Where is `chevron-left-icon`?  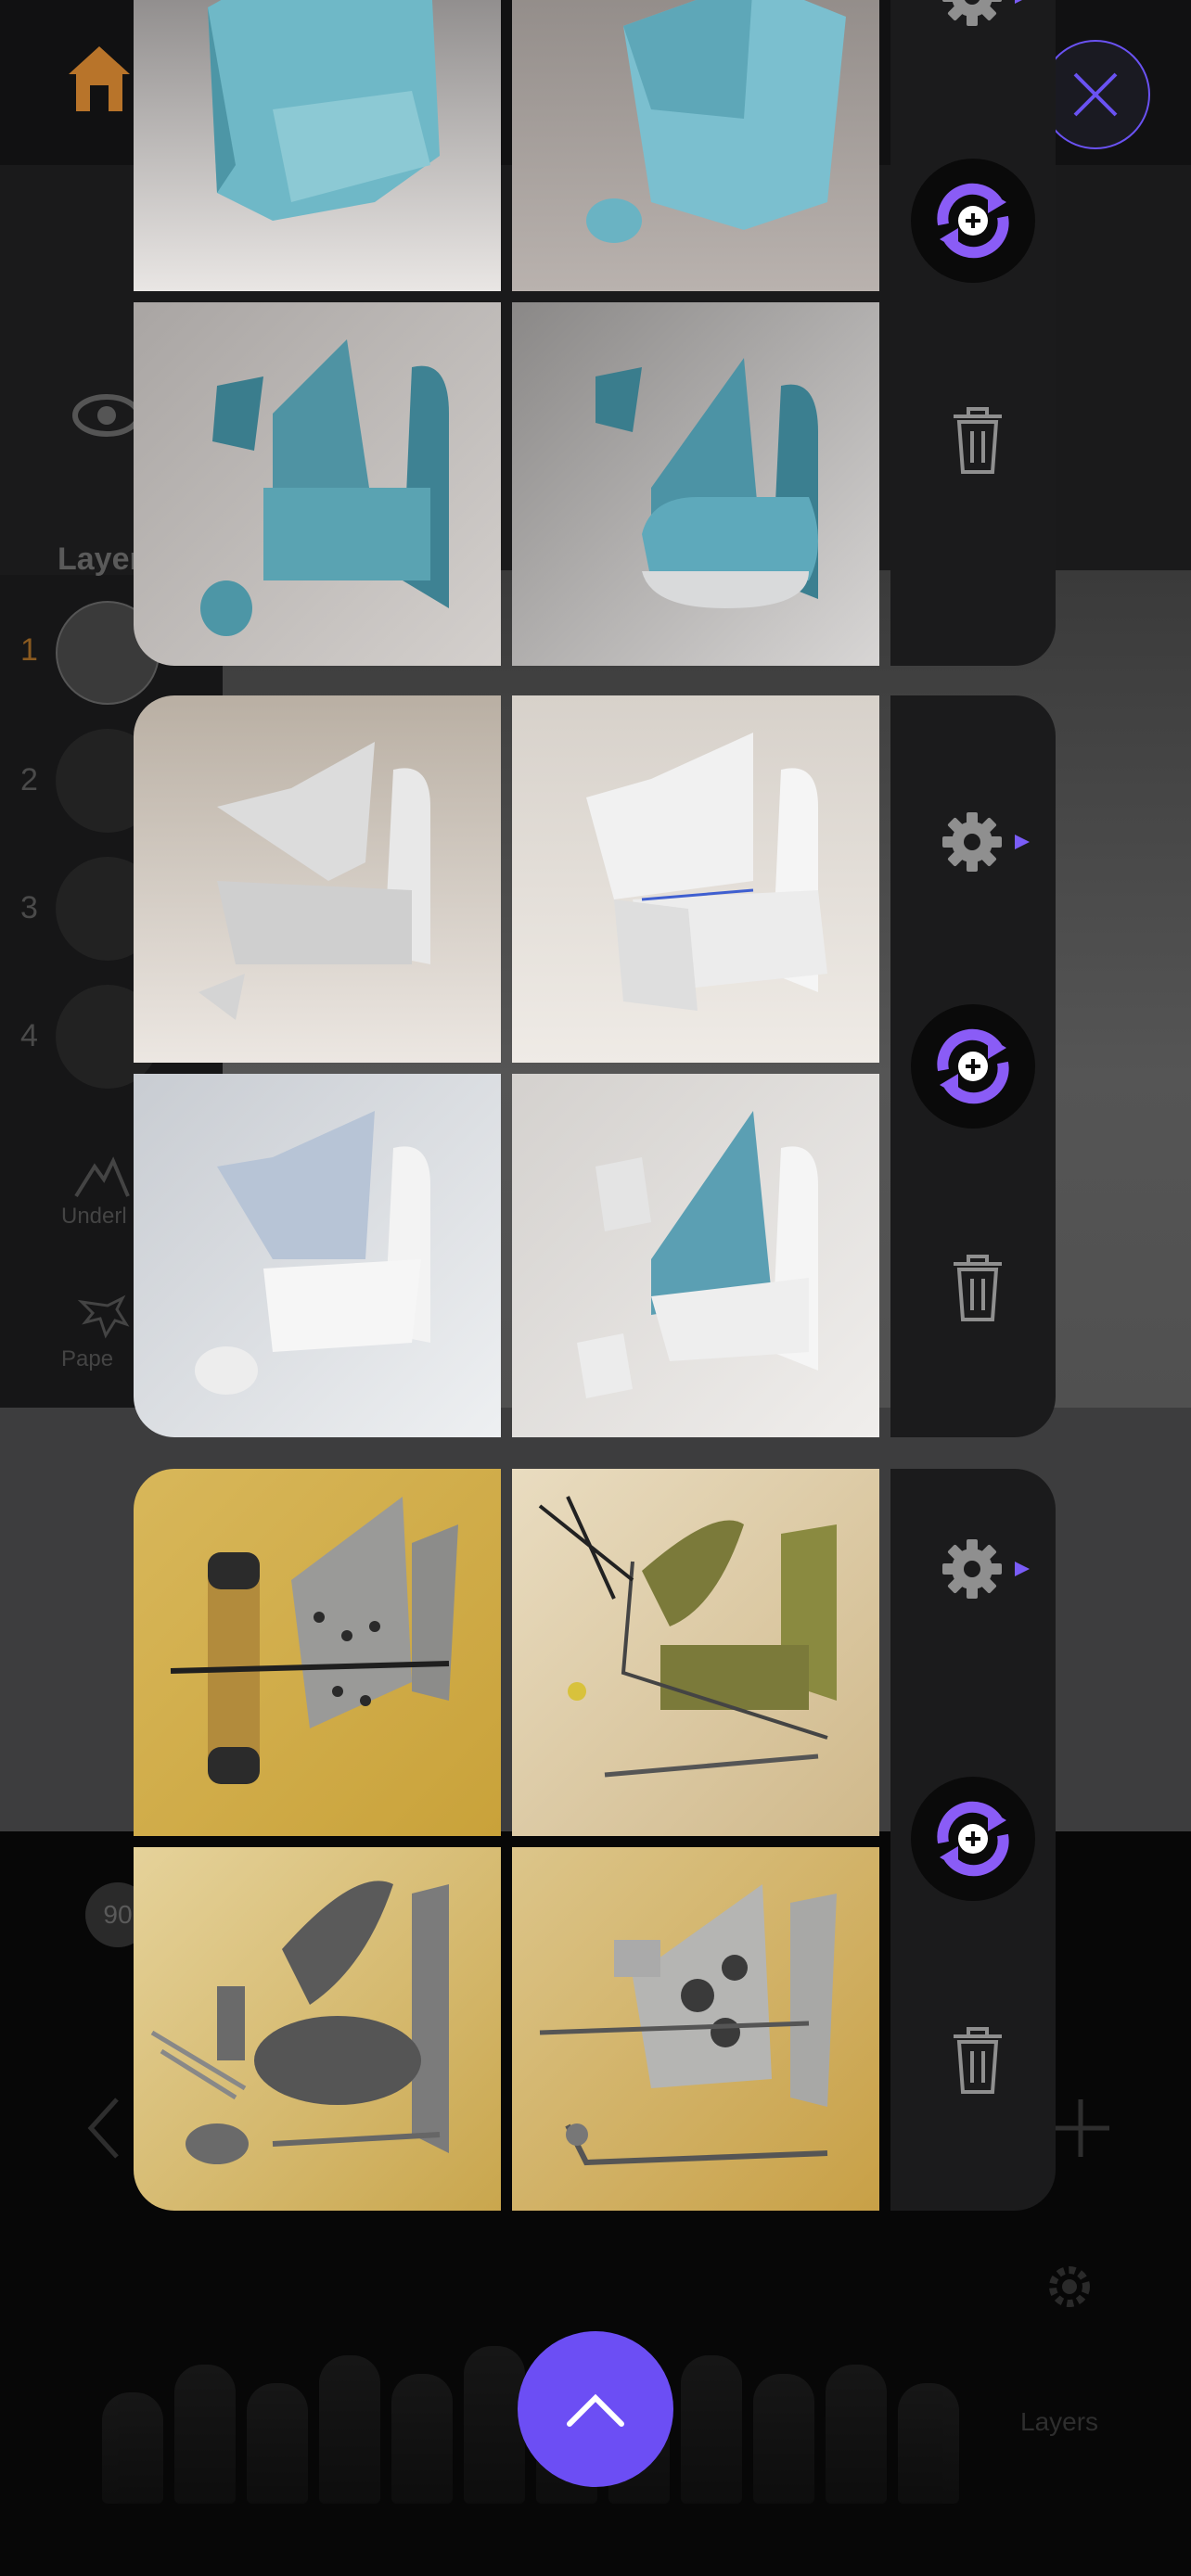 chevron-left-icon is located at coordinates (103, 2128).